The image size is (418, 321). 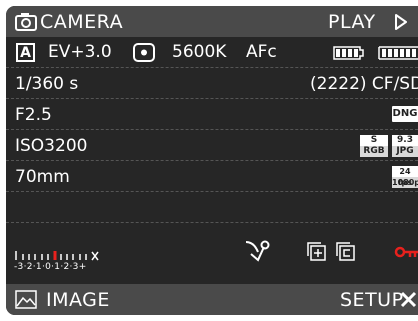 I want to click on wrench-icon, so click(x=408, y=299).